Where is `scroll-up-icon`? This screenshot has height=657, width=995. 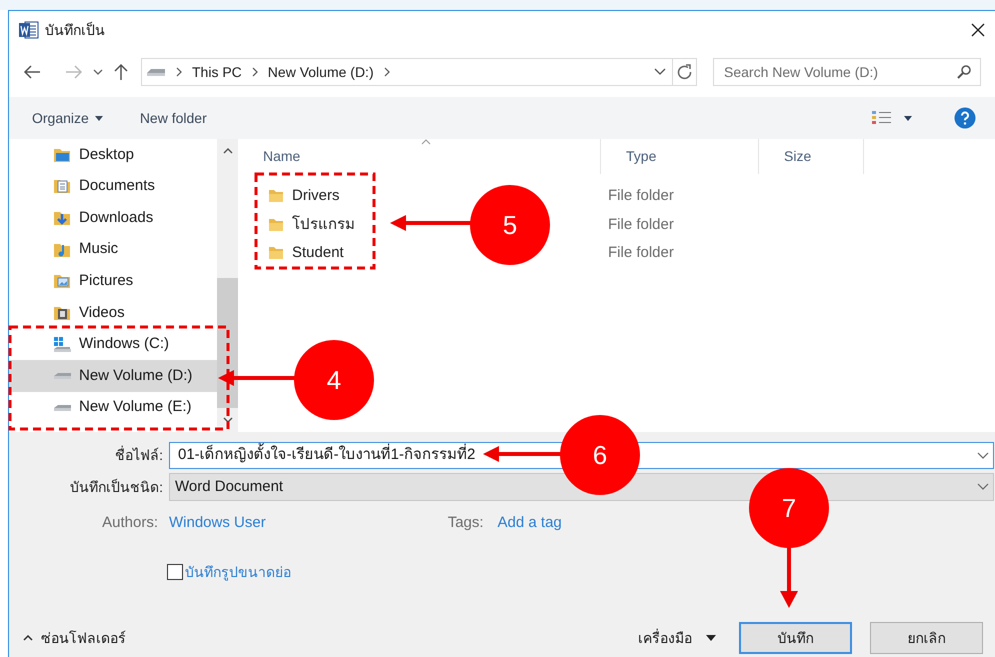 scroll-up-icon is located at coordinates (227, 151).